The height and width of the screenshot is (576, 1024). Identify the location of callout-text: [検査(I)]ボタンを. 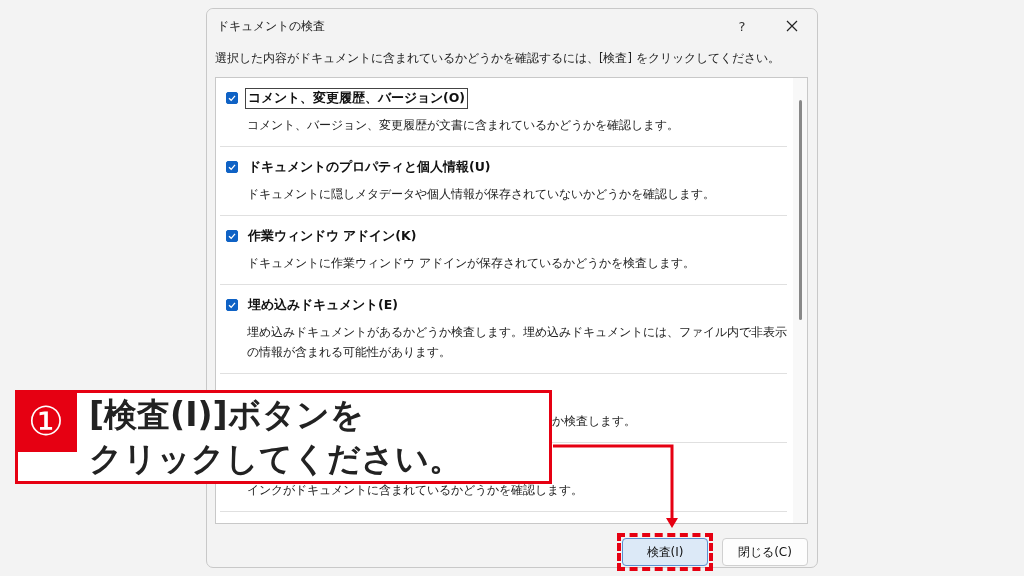
(227, 415).